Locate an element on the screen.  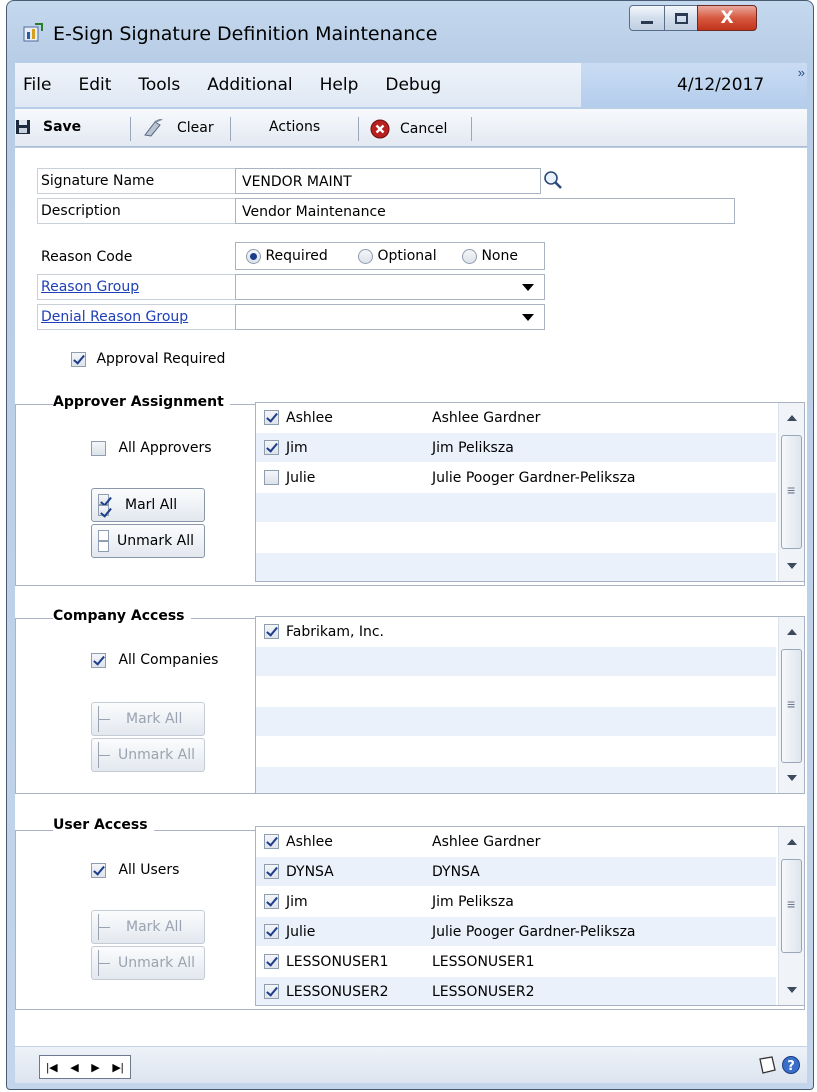
all-users-label: All Users is located at coordinates (149, 870).